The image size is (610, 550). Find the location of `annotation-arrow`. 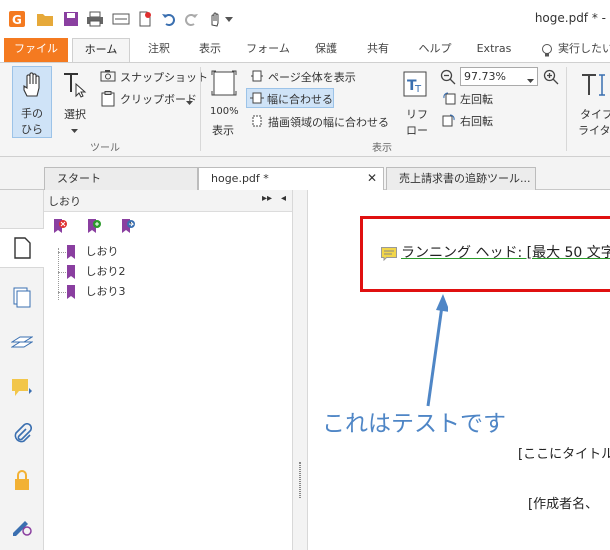

annotation-arrow is located at coordinates (437, 350).